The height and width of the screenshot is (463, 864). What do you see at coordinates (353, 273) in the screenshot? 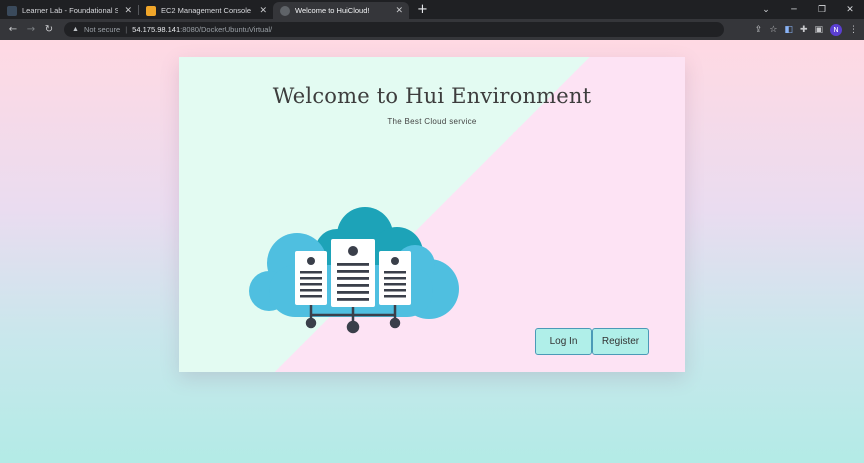
I see `server-middle-icon` at bounding box center [353, 273].